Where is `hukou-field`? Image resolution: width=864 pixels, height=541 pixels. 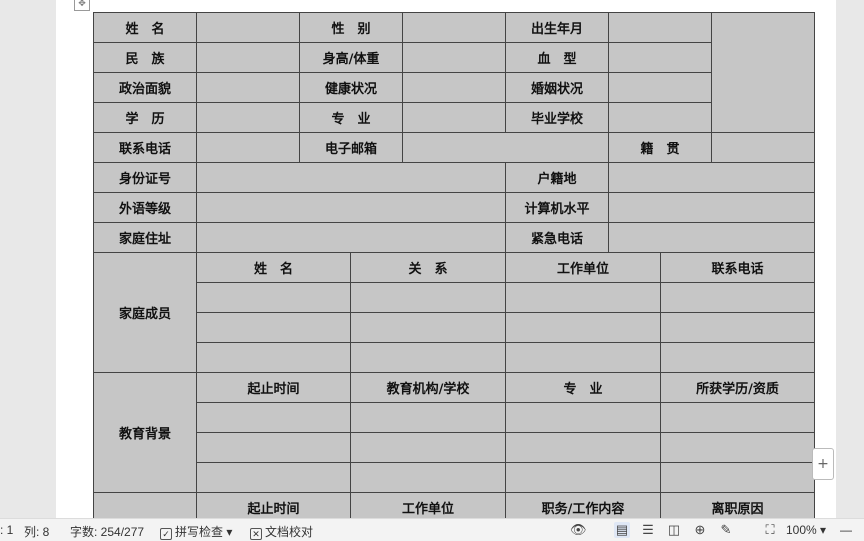 hukou-field is located at coordinates (711, 177).